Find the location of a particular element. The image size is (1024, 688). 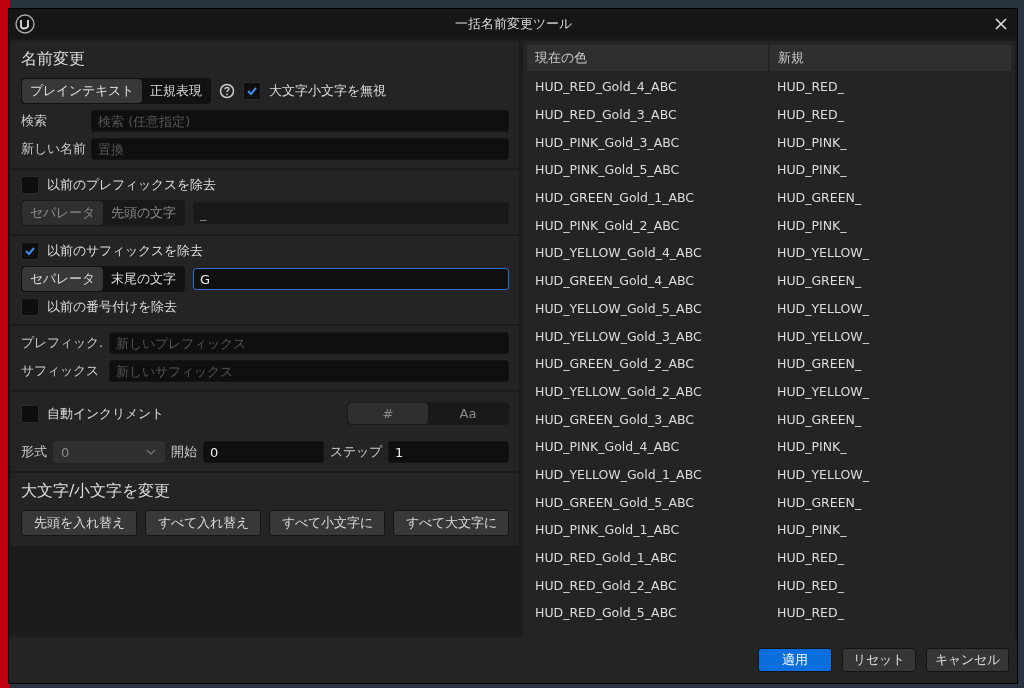

text-field: 置換 is located at coordinates (300, 149).